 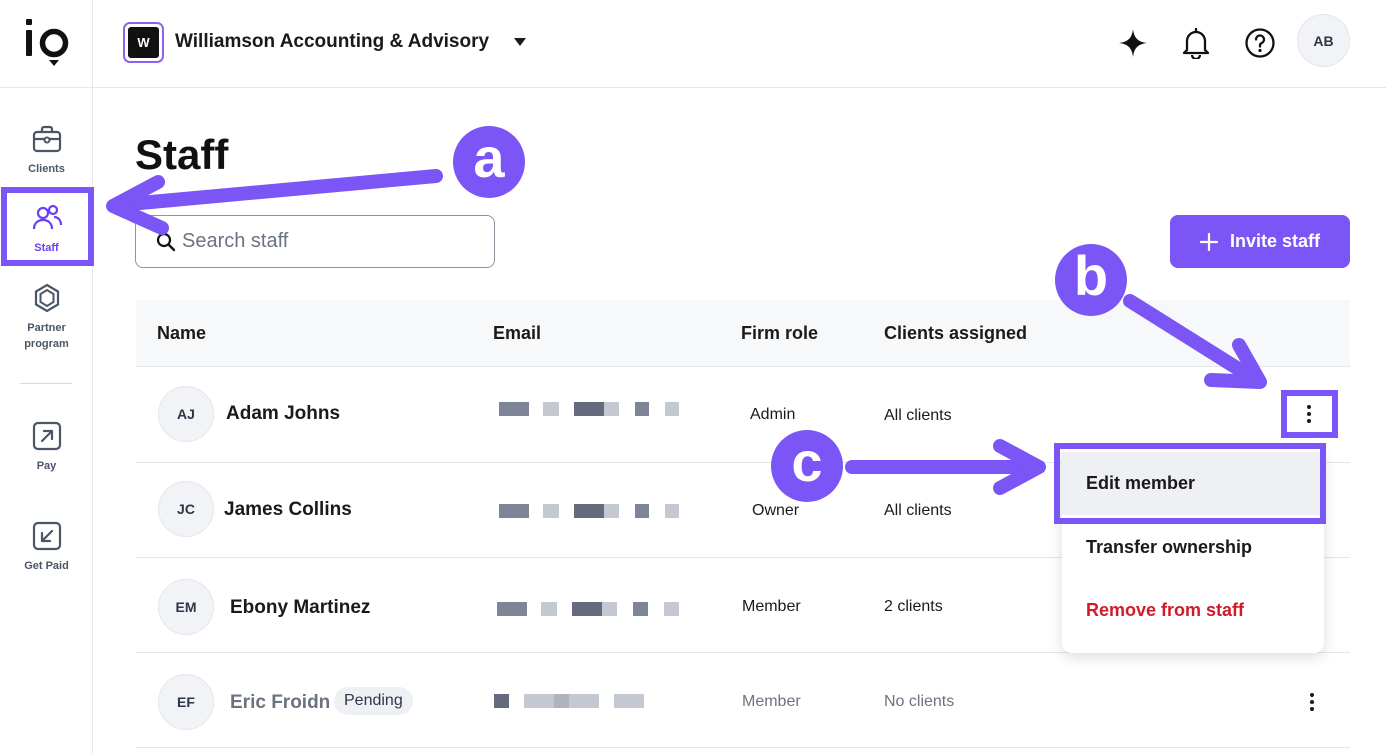 I want to click on invite-staff-label: Invite staff, so click(x=1275, y=241).